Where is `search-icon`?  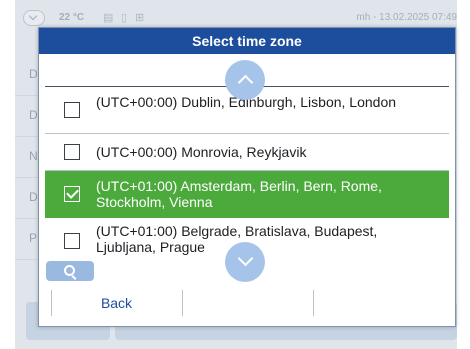 search-icon is located at coordinates (69, 270).